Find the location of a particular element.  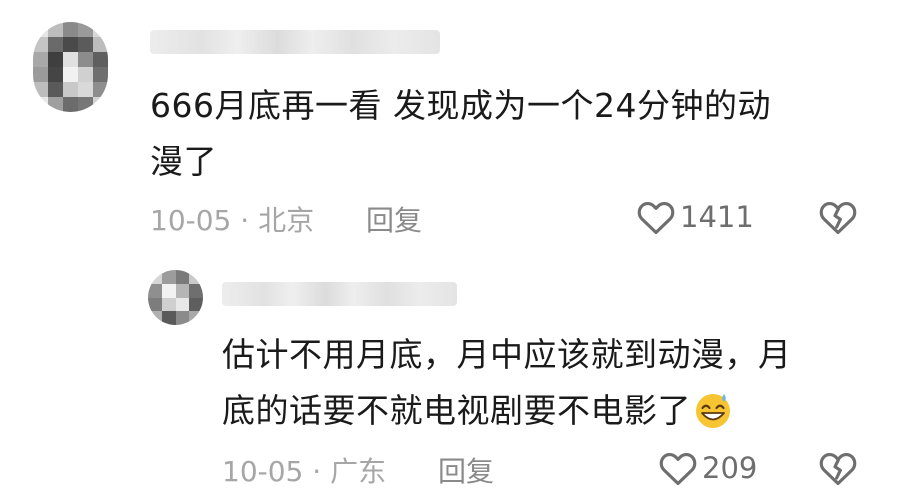

like-count: 1411 is located at coordinates (717, 217).